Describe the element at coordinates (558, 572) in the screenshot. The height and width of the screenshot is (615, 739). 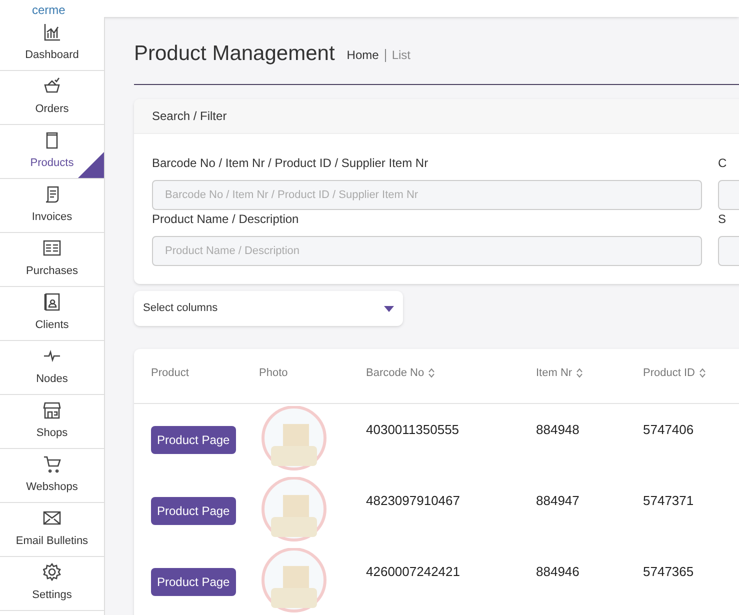
I see `item-nr-cell-text: 884946` at that location.